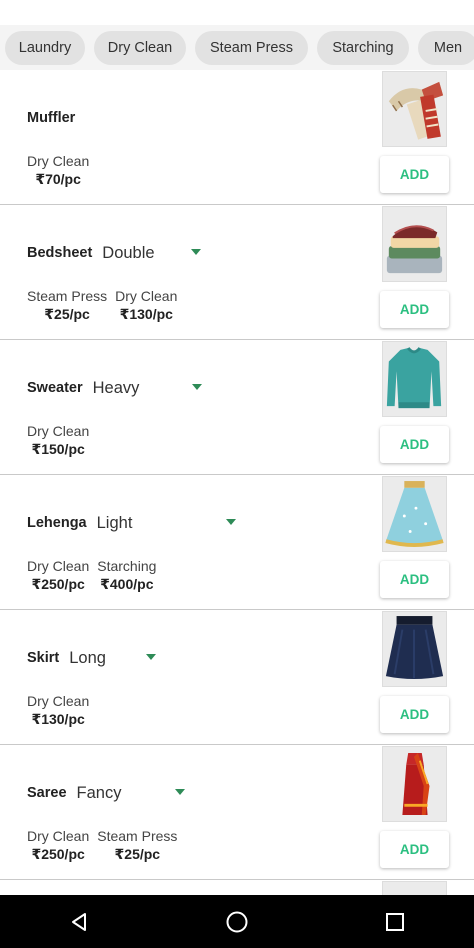  I want to click on system-navigation-bar, so click(237, 921).